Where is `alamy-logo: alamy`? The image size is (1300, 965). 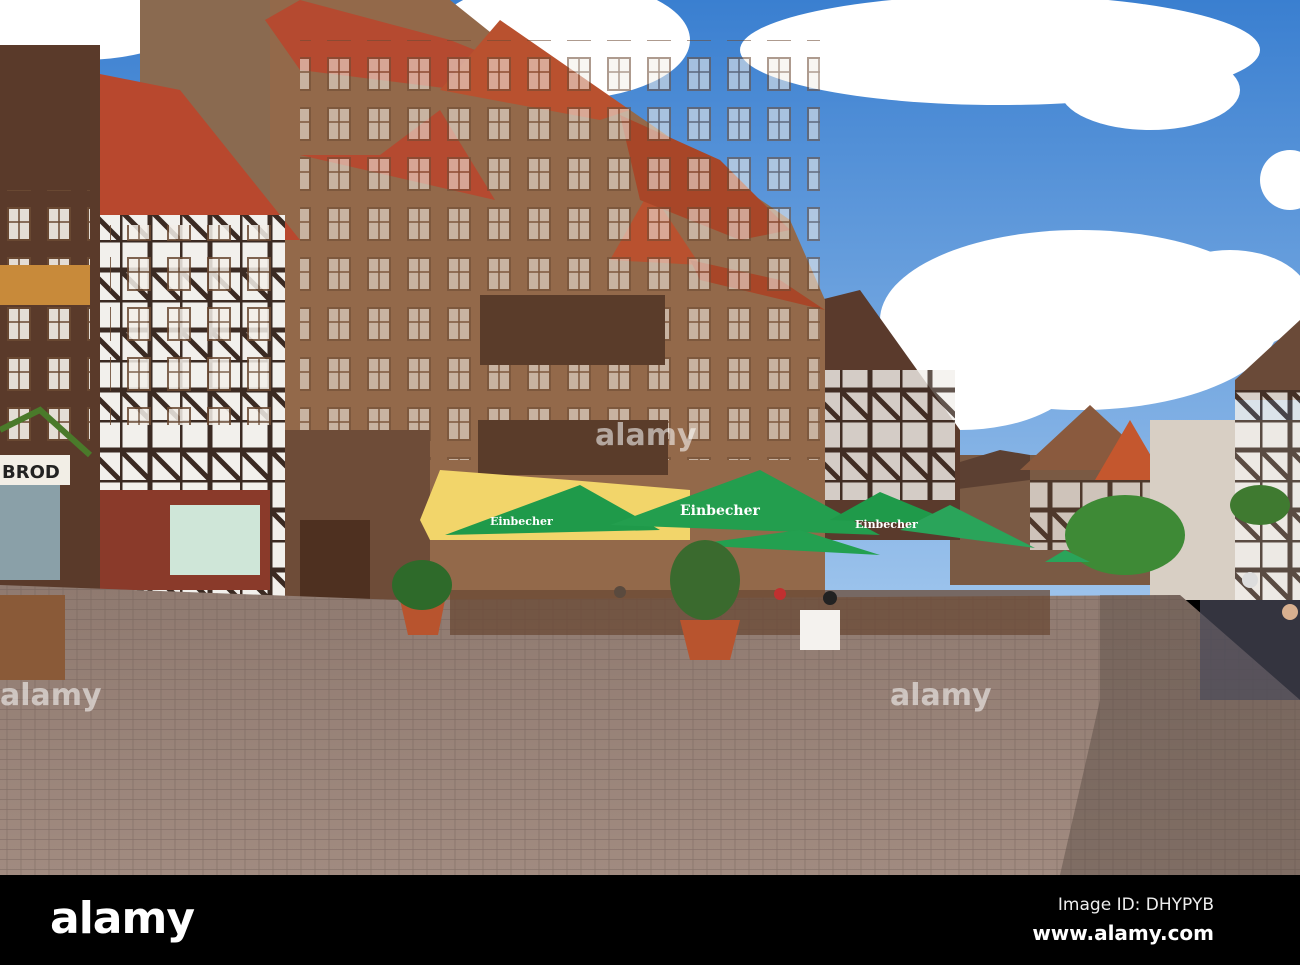 alamy-logo: alamy is located at coordinates (122, 918).